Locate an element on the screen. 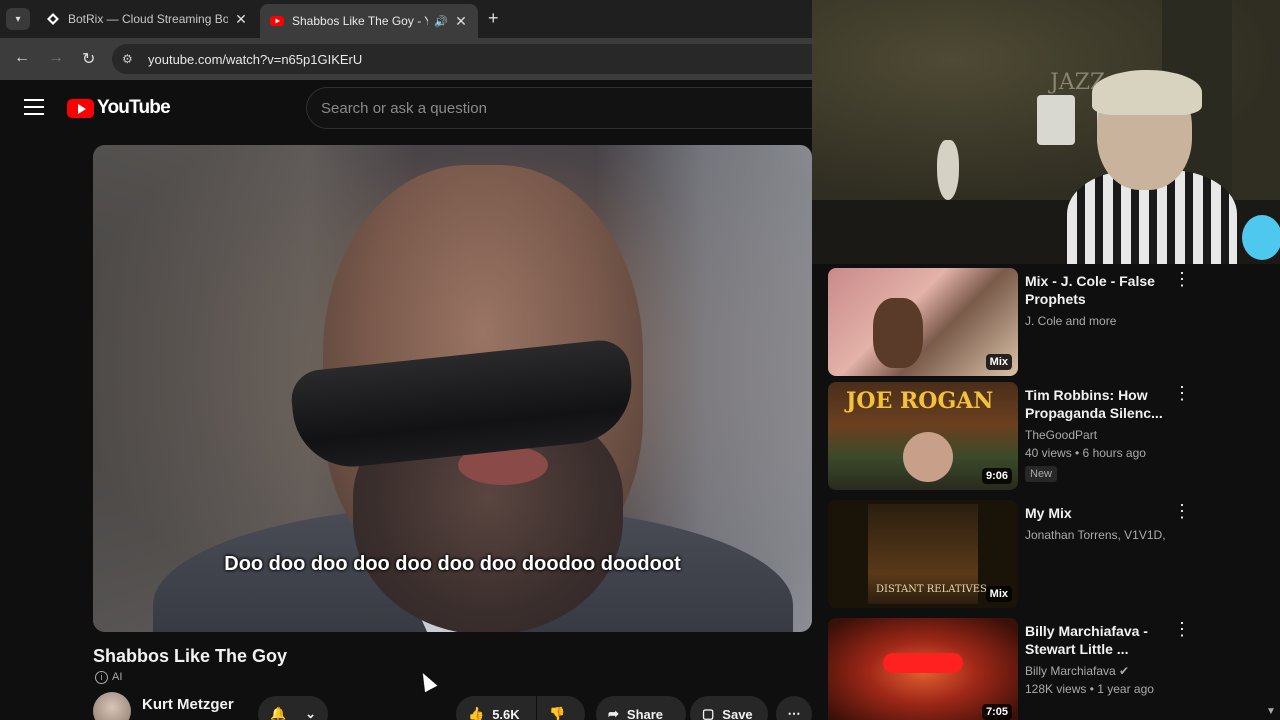 Image resolution: width=1280 pixels, height=720 pixels. more-actions-button: ⋯ is located at coordinates (794, 708).